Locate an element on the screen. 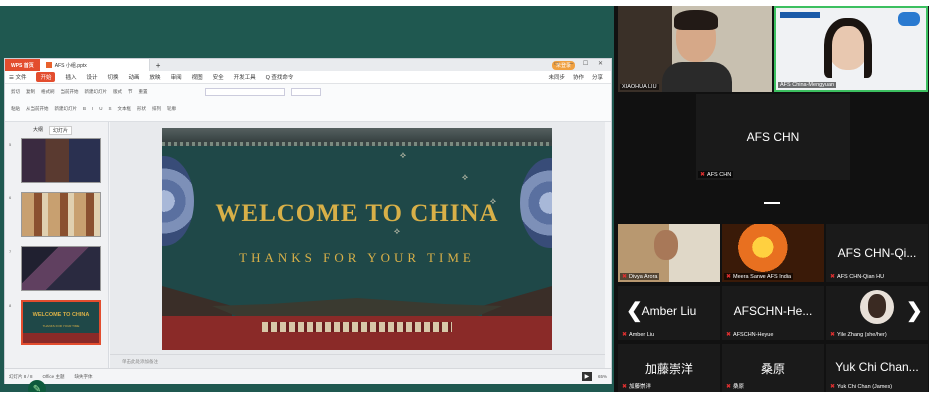 This screenshot has width=929, height=396. thumb-wall is located at coordinates (61, 338).